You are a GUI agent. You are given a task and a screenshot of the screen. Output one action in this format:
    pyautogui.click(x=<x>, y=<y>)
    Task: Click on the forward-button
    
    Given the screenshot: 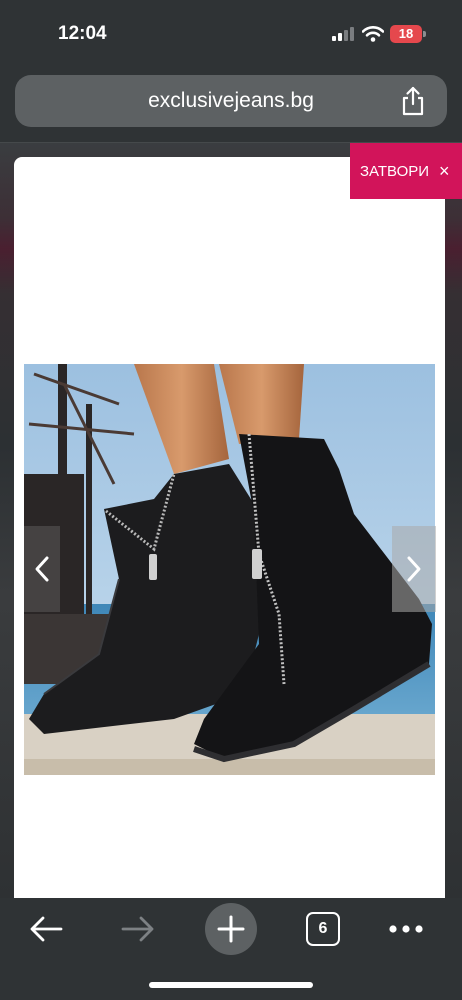 What is the action you would take?
    pyautogui.click(x=138, y=929)
    